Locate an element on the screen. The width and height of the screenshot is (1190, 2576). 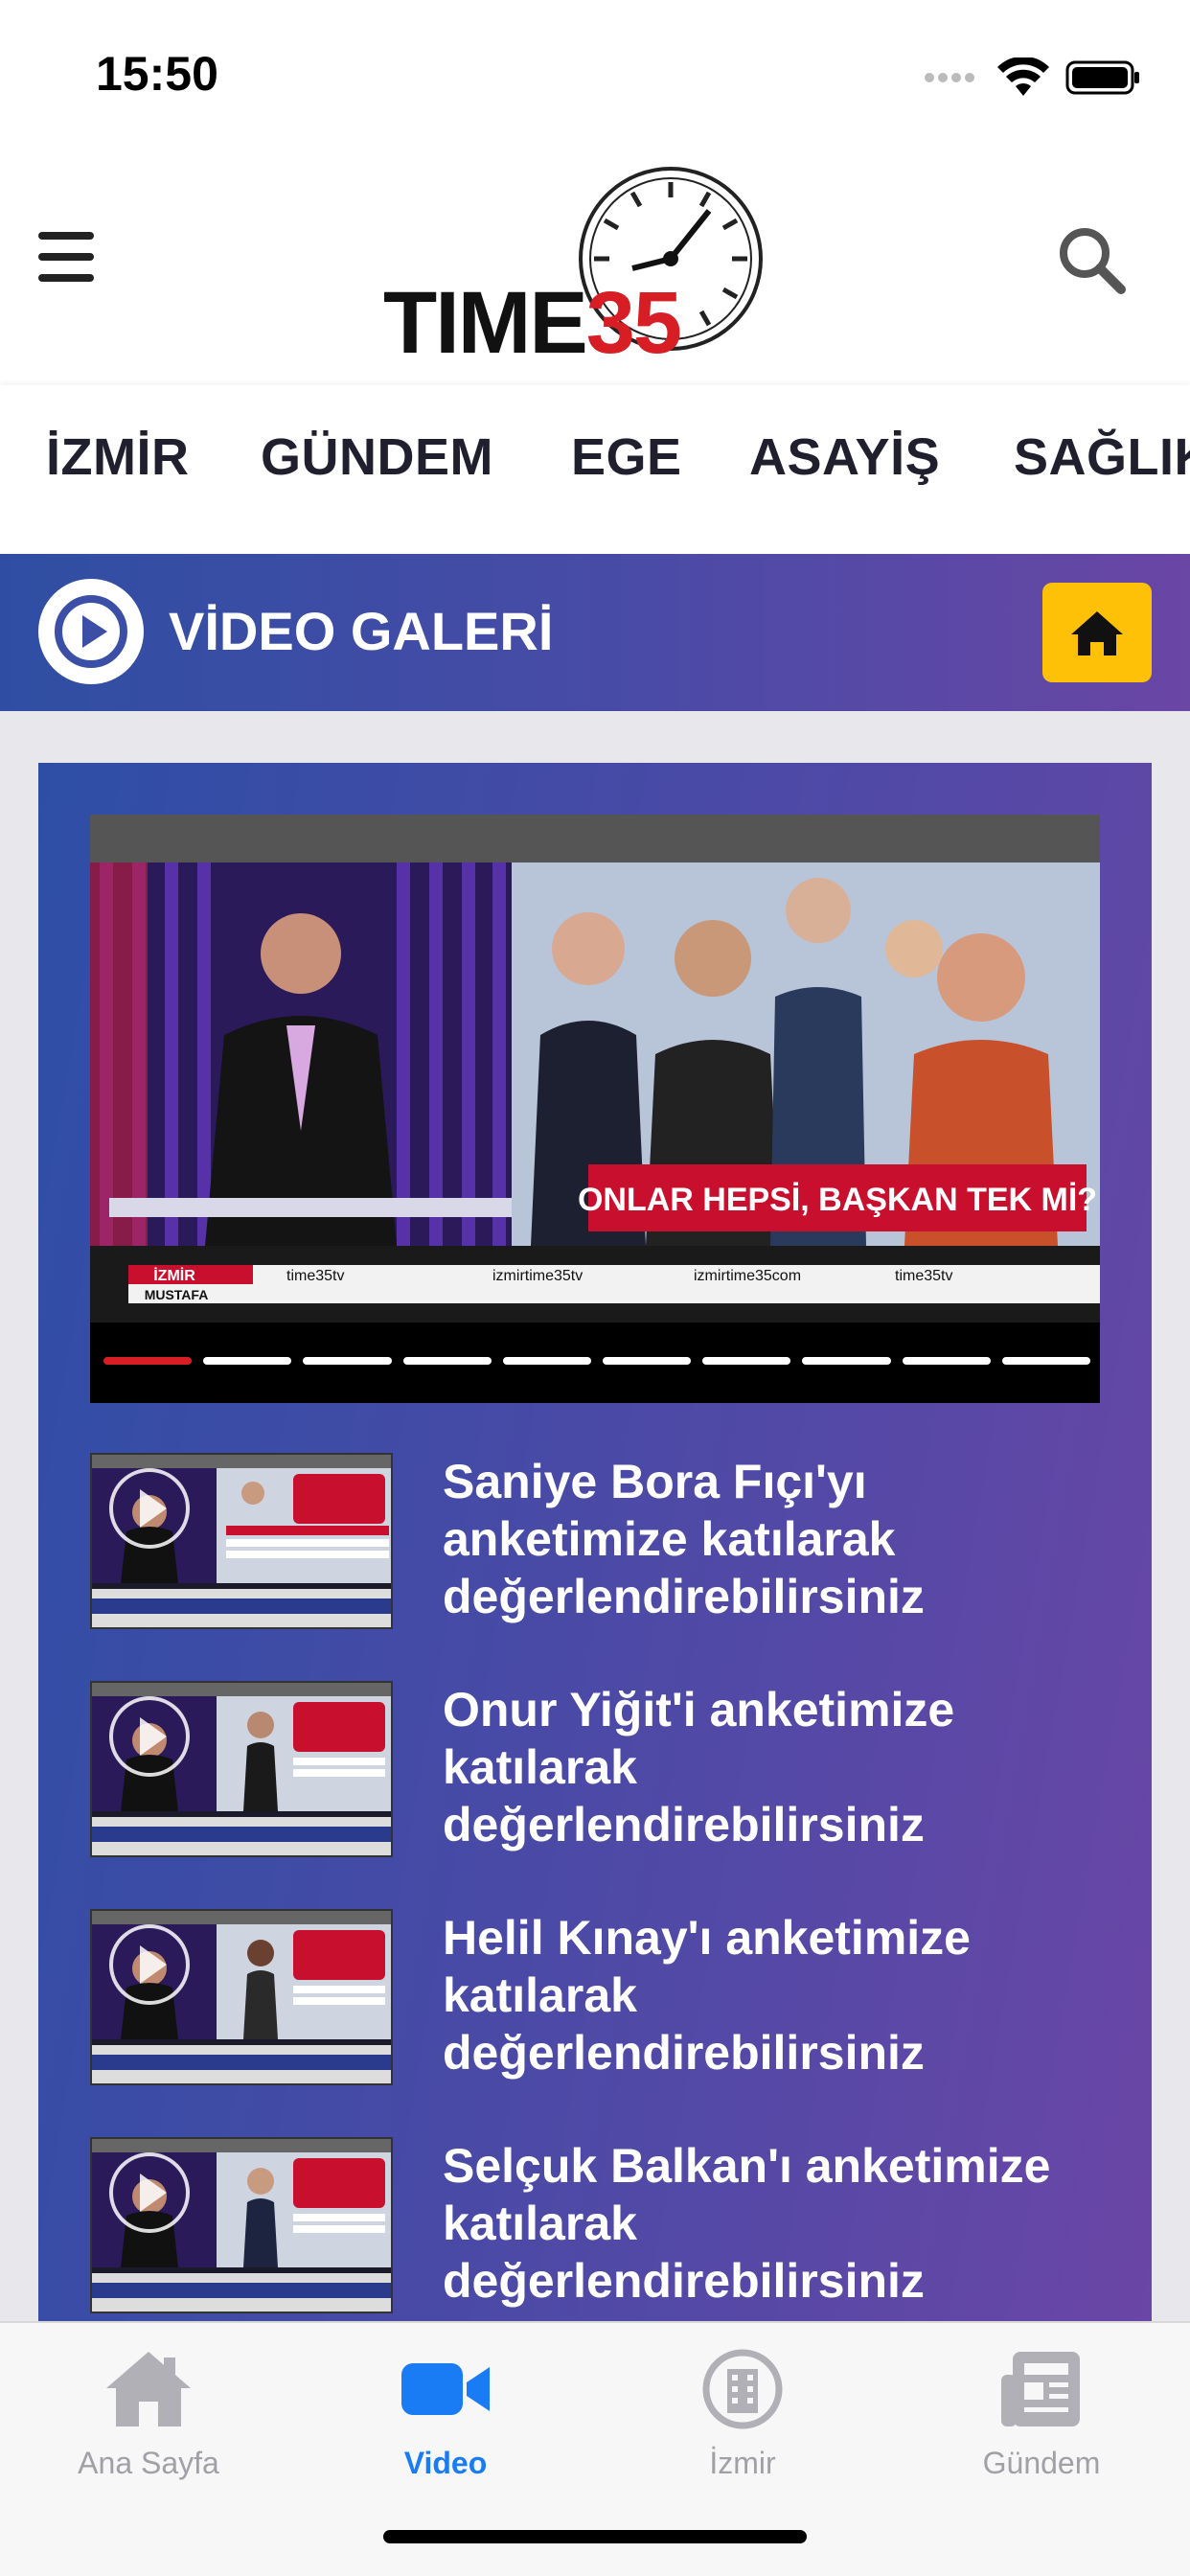
tab-label: Ana Sayfa is located at coordinates (148, 2463).